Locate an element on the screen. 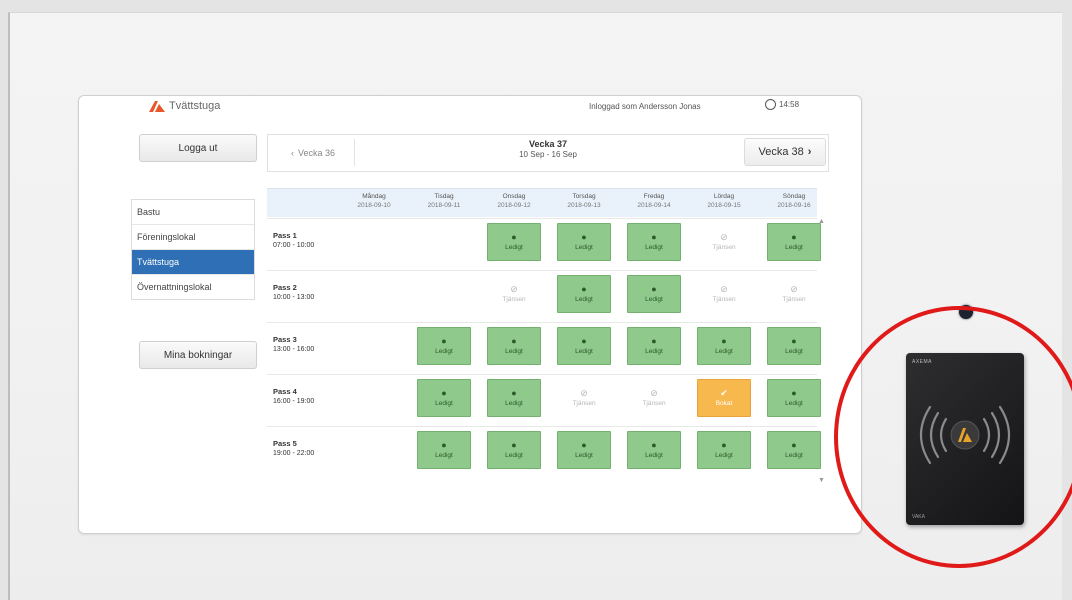 The width and height of the screenshot is (1072, 600). menu-item-bastu: Bastu is located at coordinates (193, 212).